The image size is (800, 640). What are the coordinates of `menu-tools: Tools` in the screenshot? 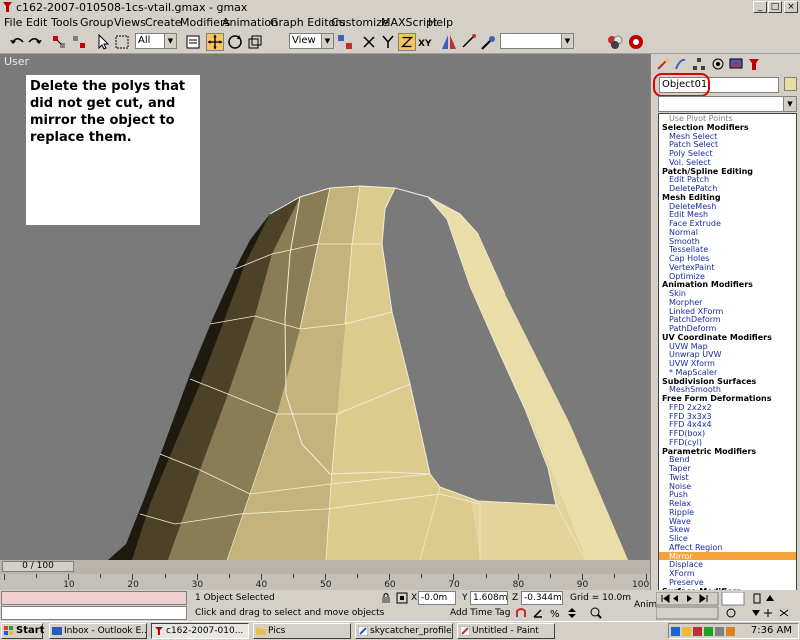 It's located at (64, 22).